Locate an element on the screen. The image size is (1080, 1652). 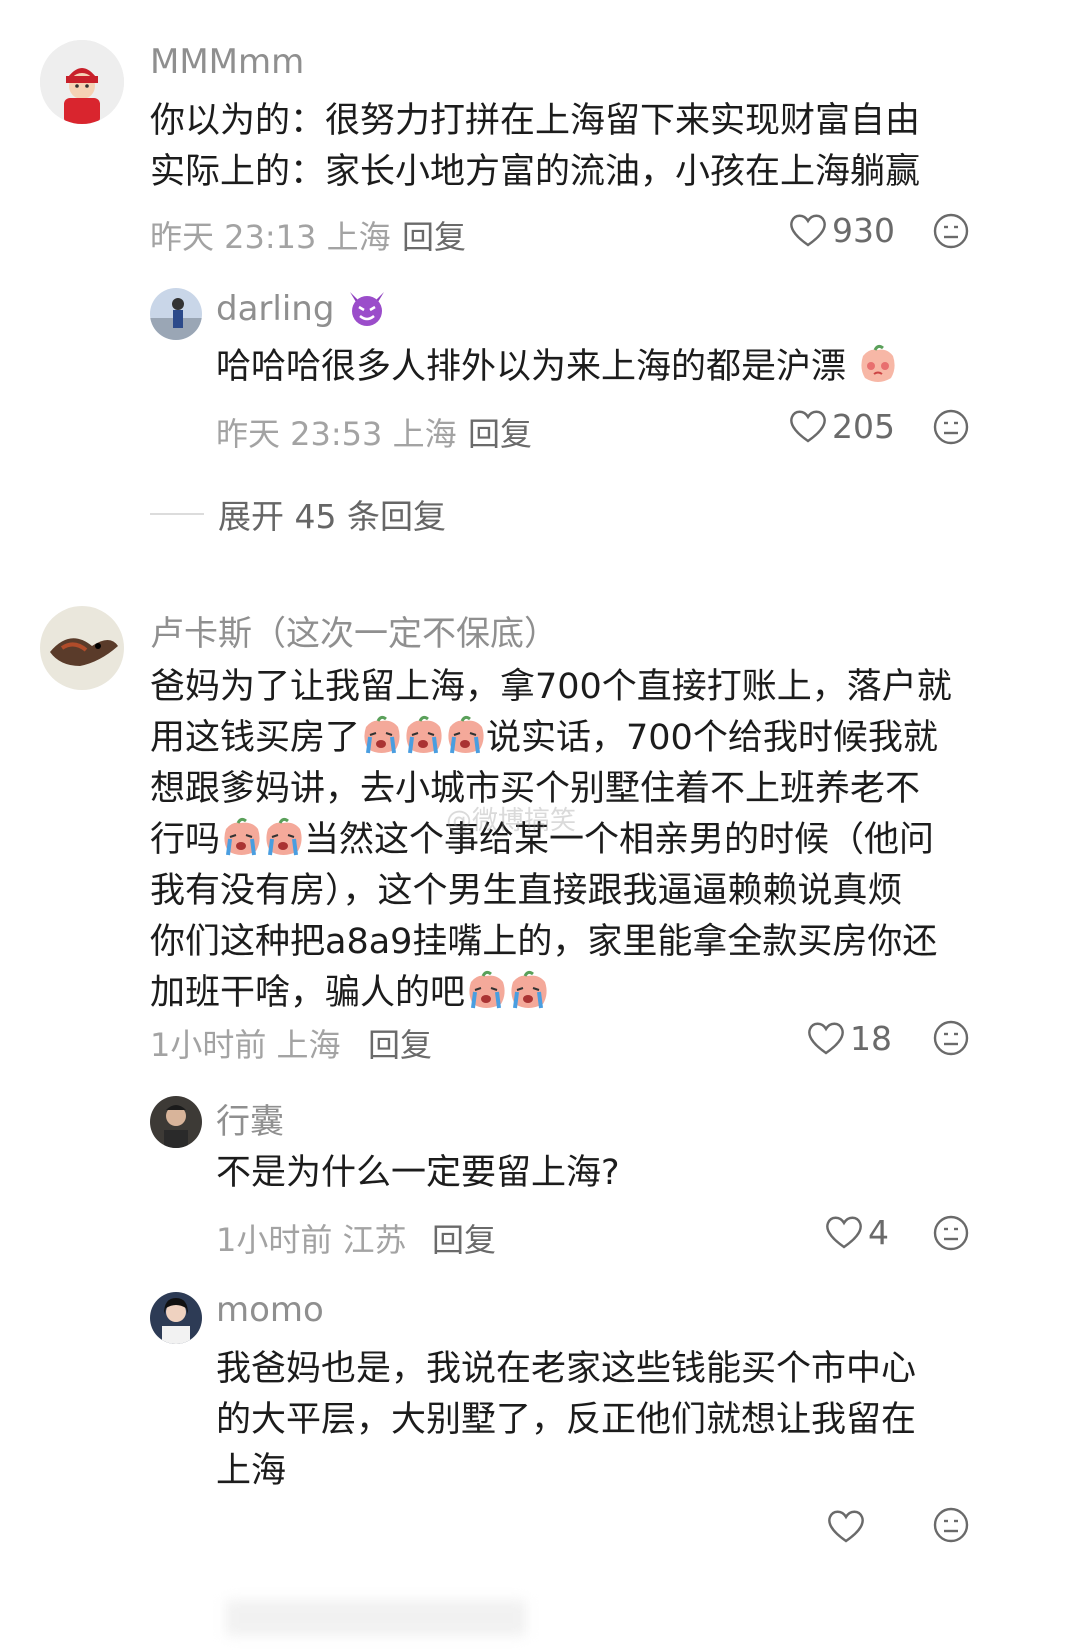
comment-text-segment: 行吗 is located at coordinates (185, 840).